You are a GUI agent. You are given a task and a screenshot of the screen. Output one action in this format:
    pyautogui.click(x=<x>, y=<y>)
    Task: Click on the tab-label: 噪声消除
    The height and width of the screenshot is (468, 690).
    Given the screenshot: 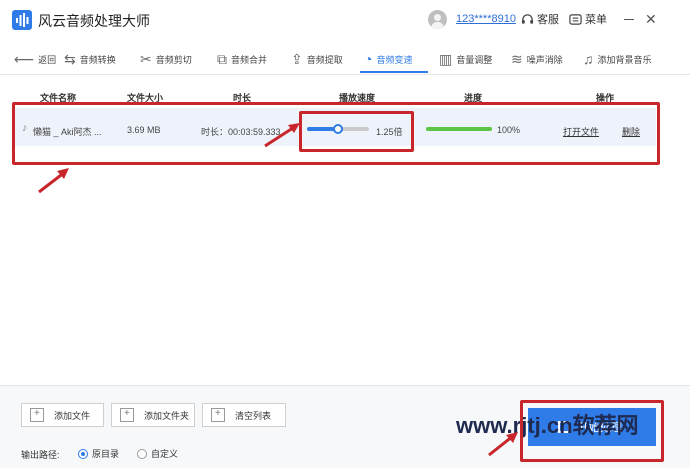 What is the action you would take?
    pyautogui.click(x=544, y=59)
    